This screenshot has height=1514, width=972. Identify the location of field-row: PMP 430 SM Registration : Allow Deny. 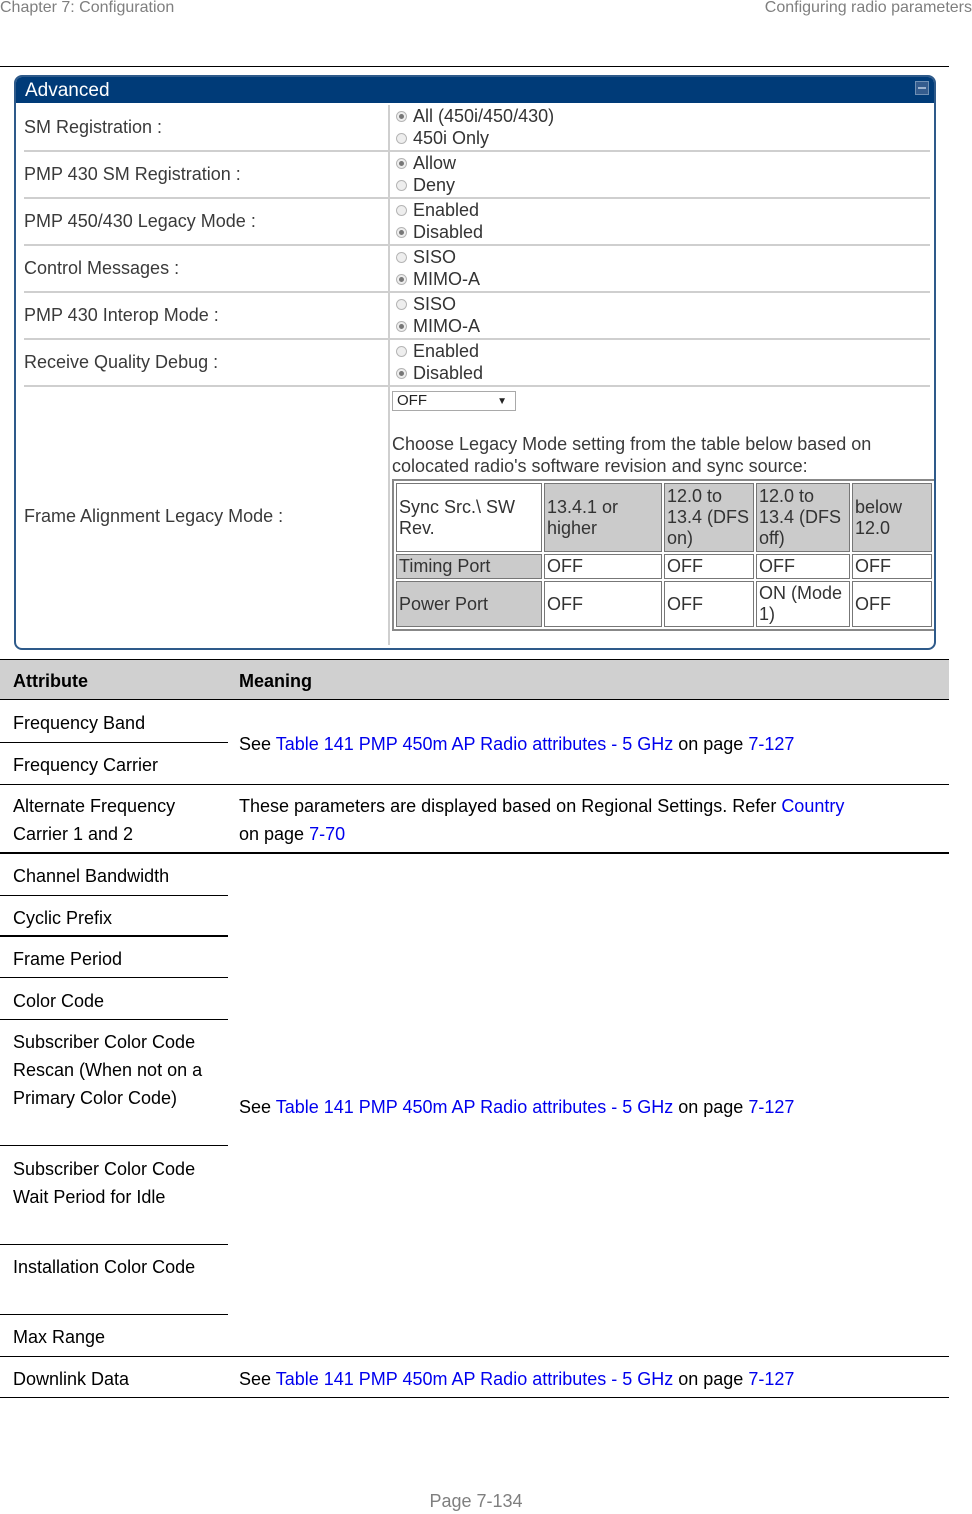
(477, 175).